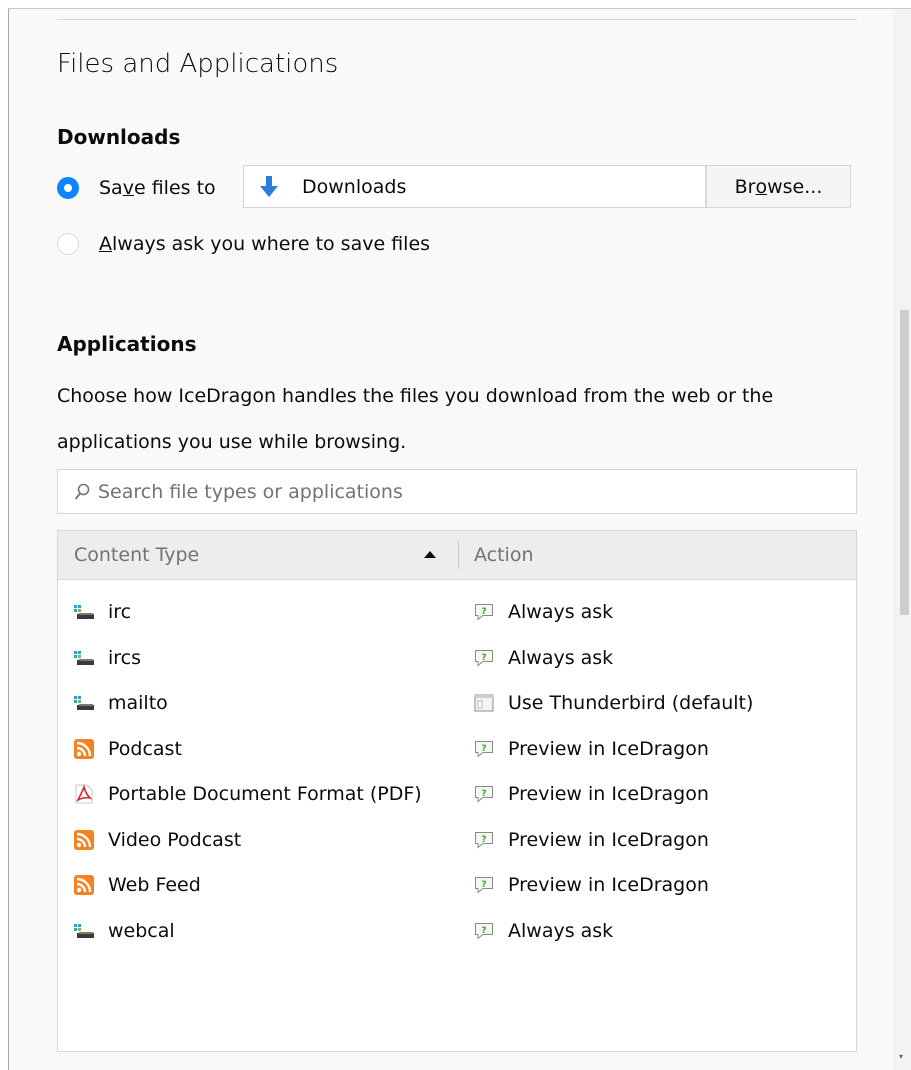 Image resolution: width=911 pixels, height=1070 pixels. I want to click on applications-description-line2: applications you use while browsing., so click(232, 442).